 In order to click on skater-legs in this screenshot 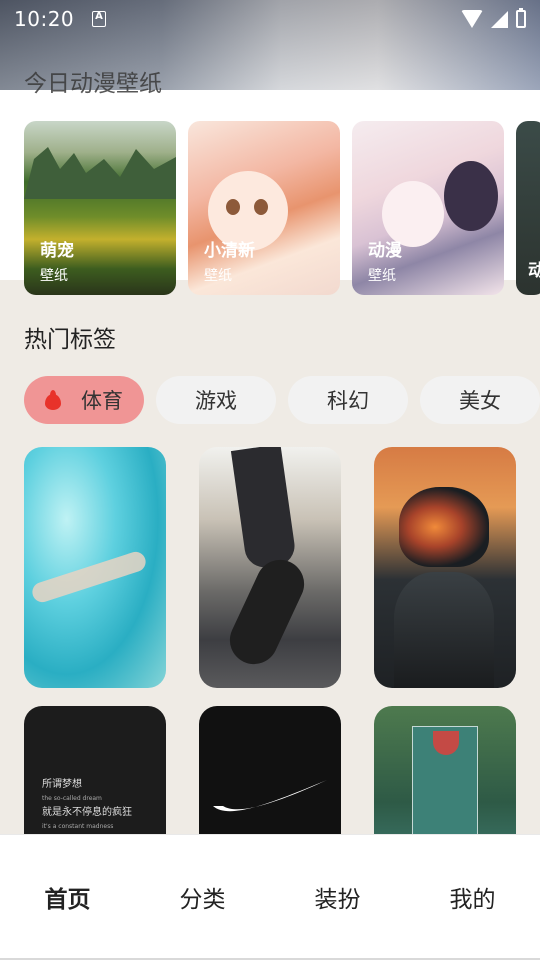, I will do `click(264, 508)`.